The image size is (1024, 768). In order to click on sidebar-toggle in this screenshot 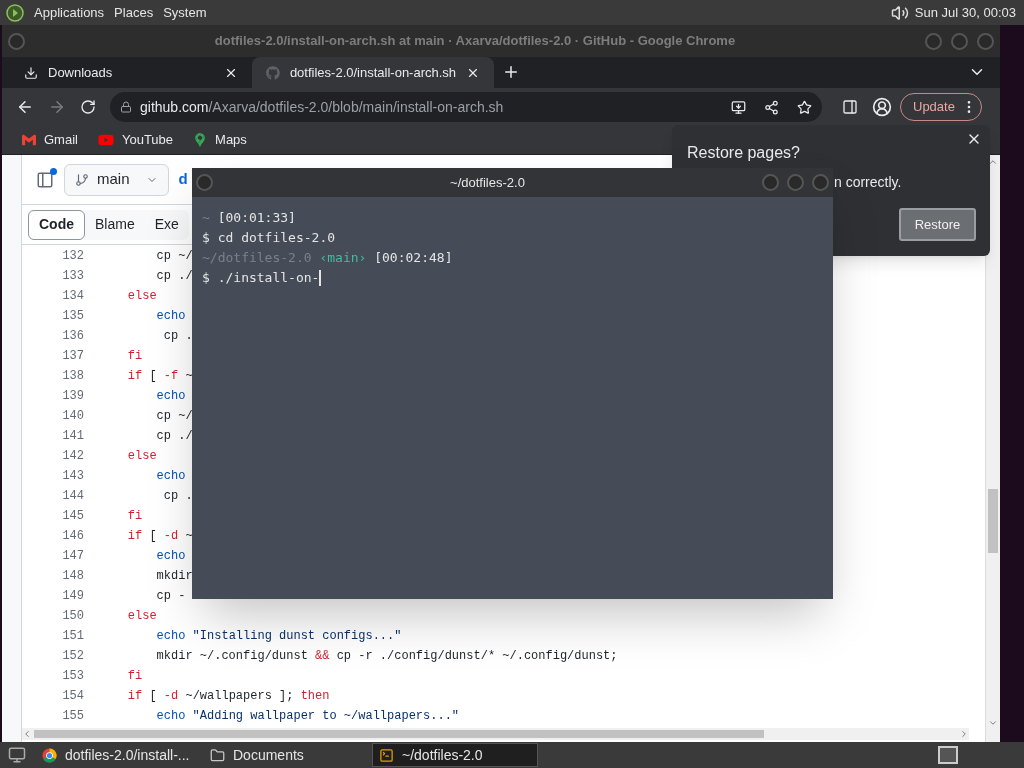, I will do `click(45, 179)`.